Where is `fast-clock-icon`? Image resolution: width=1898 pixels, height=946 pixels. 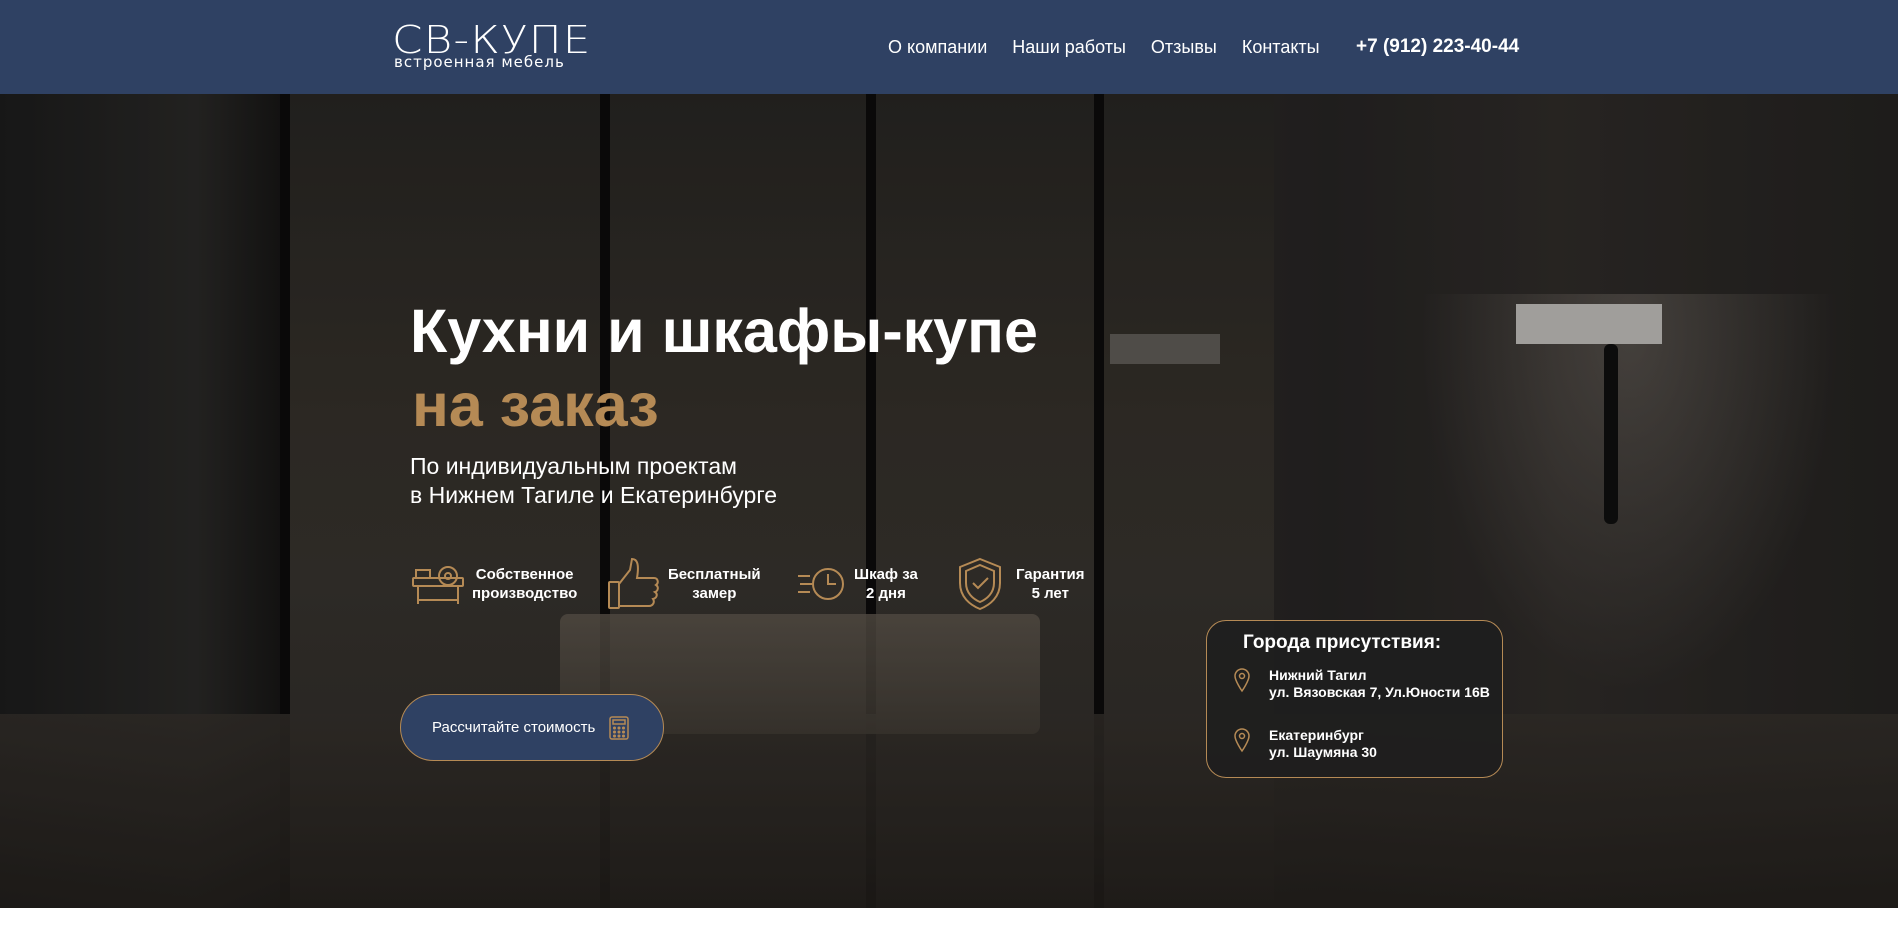 fast-clock-icon is located at coordinates (821, 584).